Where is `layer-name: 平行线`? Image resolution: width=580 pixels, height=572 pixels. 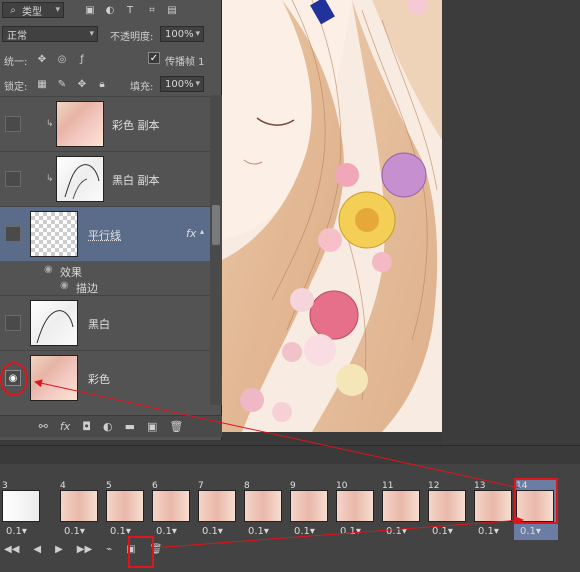 layer-name: 平行线 is located at coordinates (104, 235).